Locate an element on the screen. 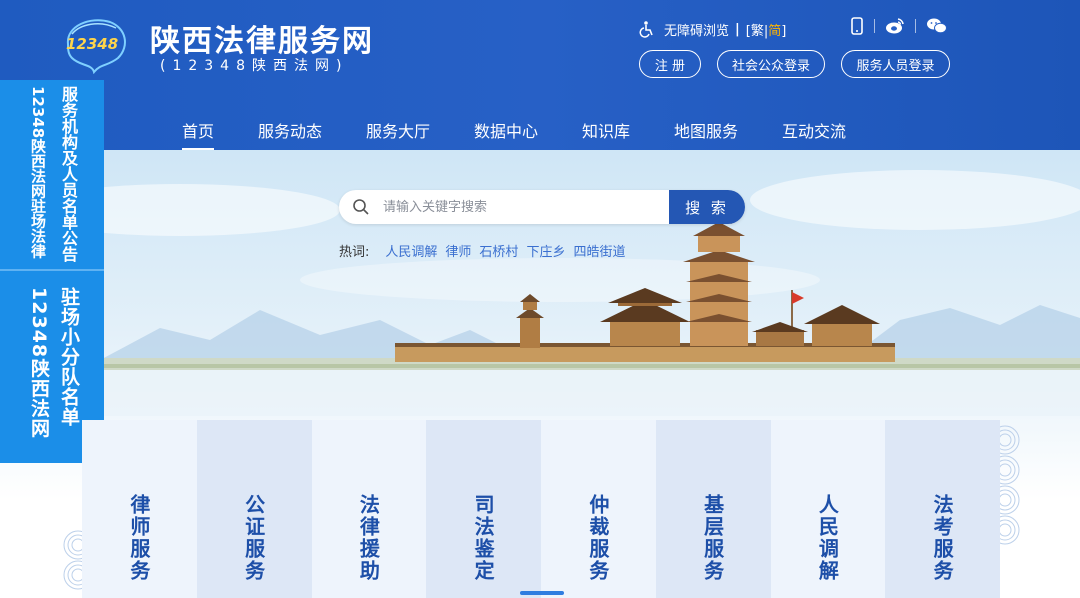 This screenshot has height=598, width=1080. hot-words: 热词: 人民调解 律师 石桥村 下庄乡 四皓街道 is located at coordinates (482, 250).